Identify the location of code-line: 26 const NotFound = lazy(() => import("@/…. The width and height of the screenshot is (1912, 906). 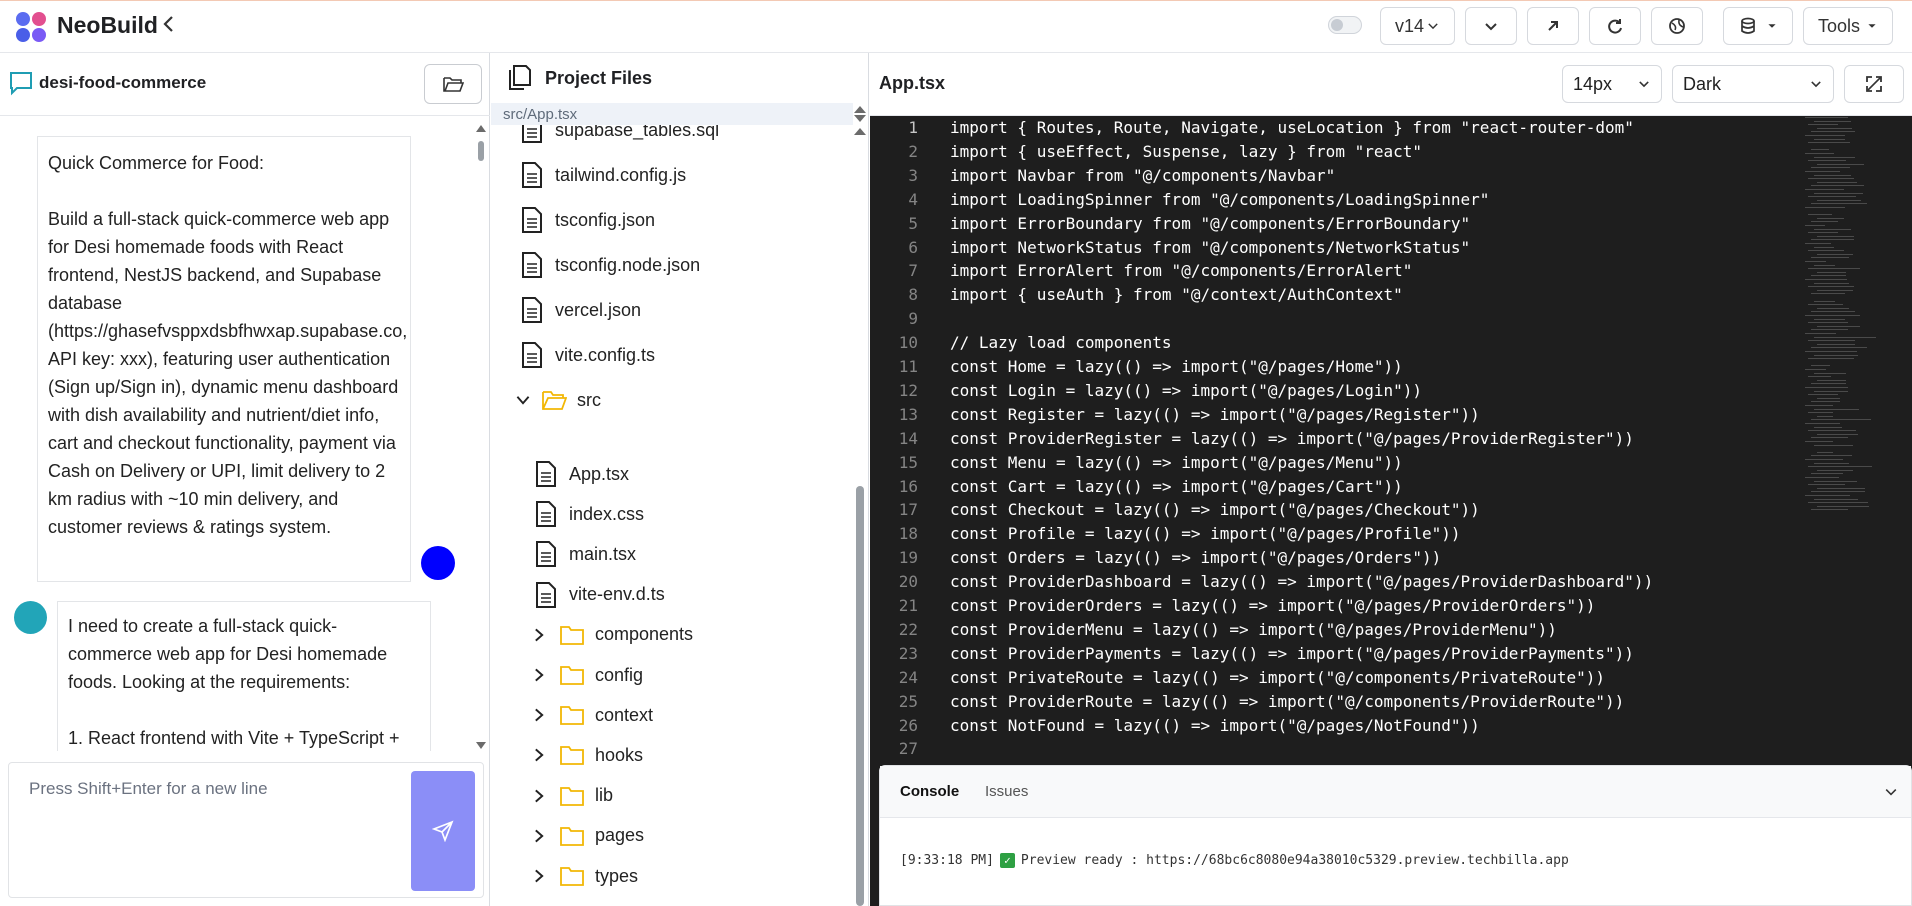
(1391, 728).